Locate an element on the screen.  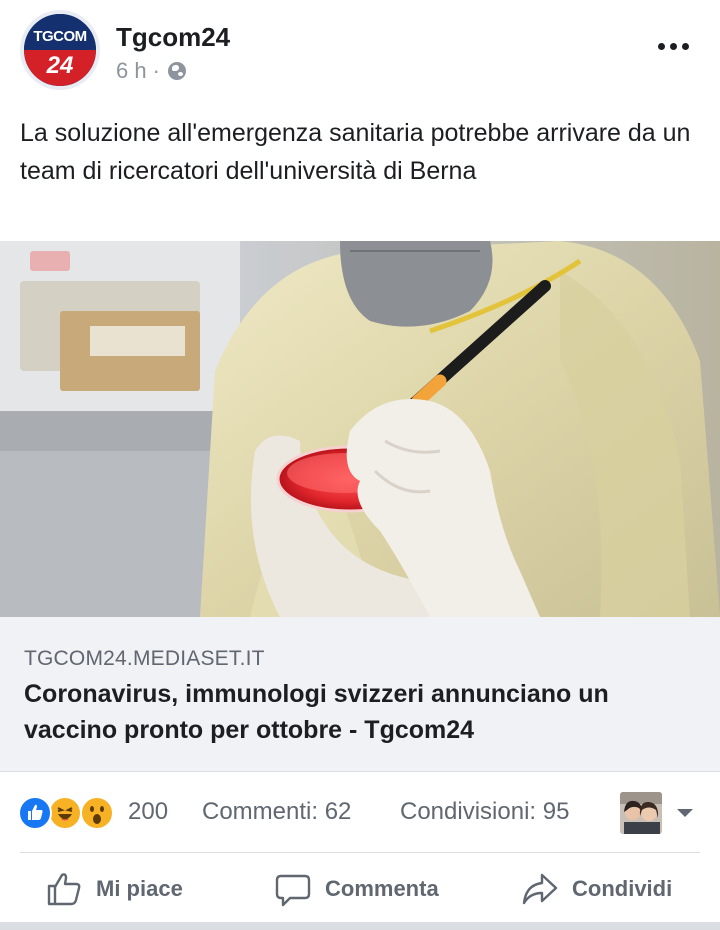
more-options-button is located at coordinates (676, 46).